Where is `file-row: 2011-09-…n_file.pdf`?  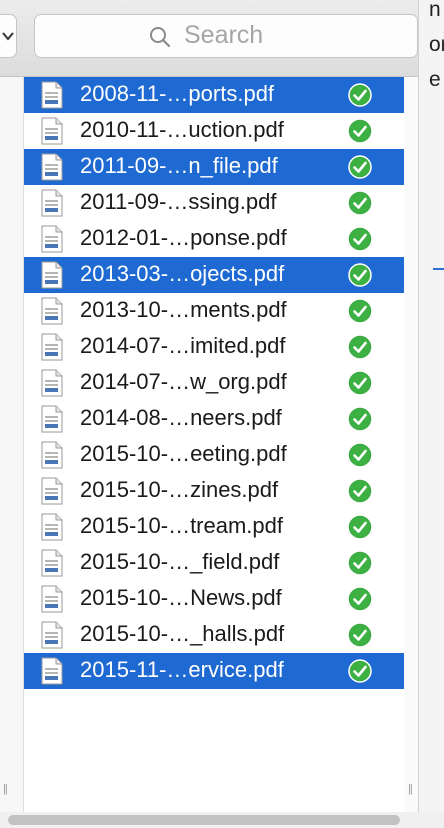 file-row: 2011-09-…n_file.pdf is located at coordinates (214, 167).